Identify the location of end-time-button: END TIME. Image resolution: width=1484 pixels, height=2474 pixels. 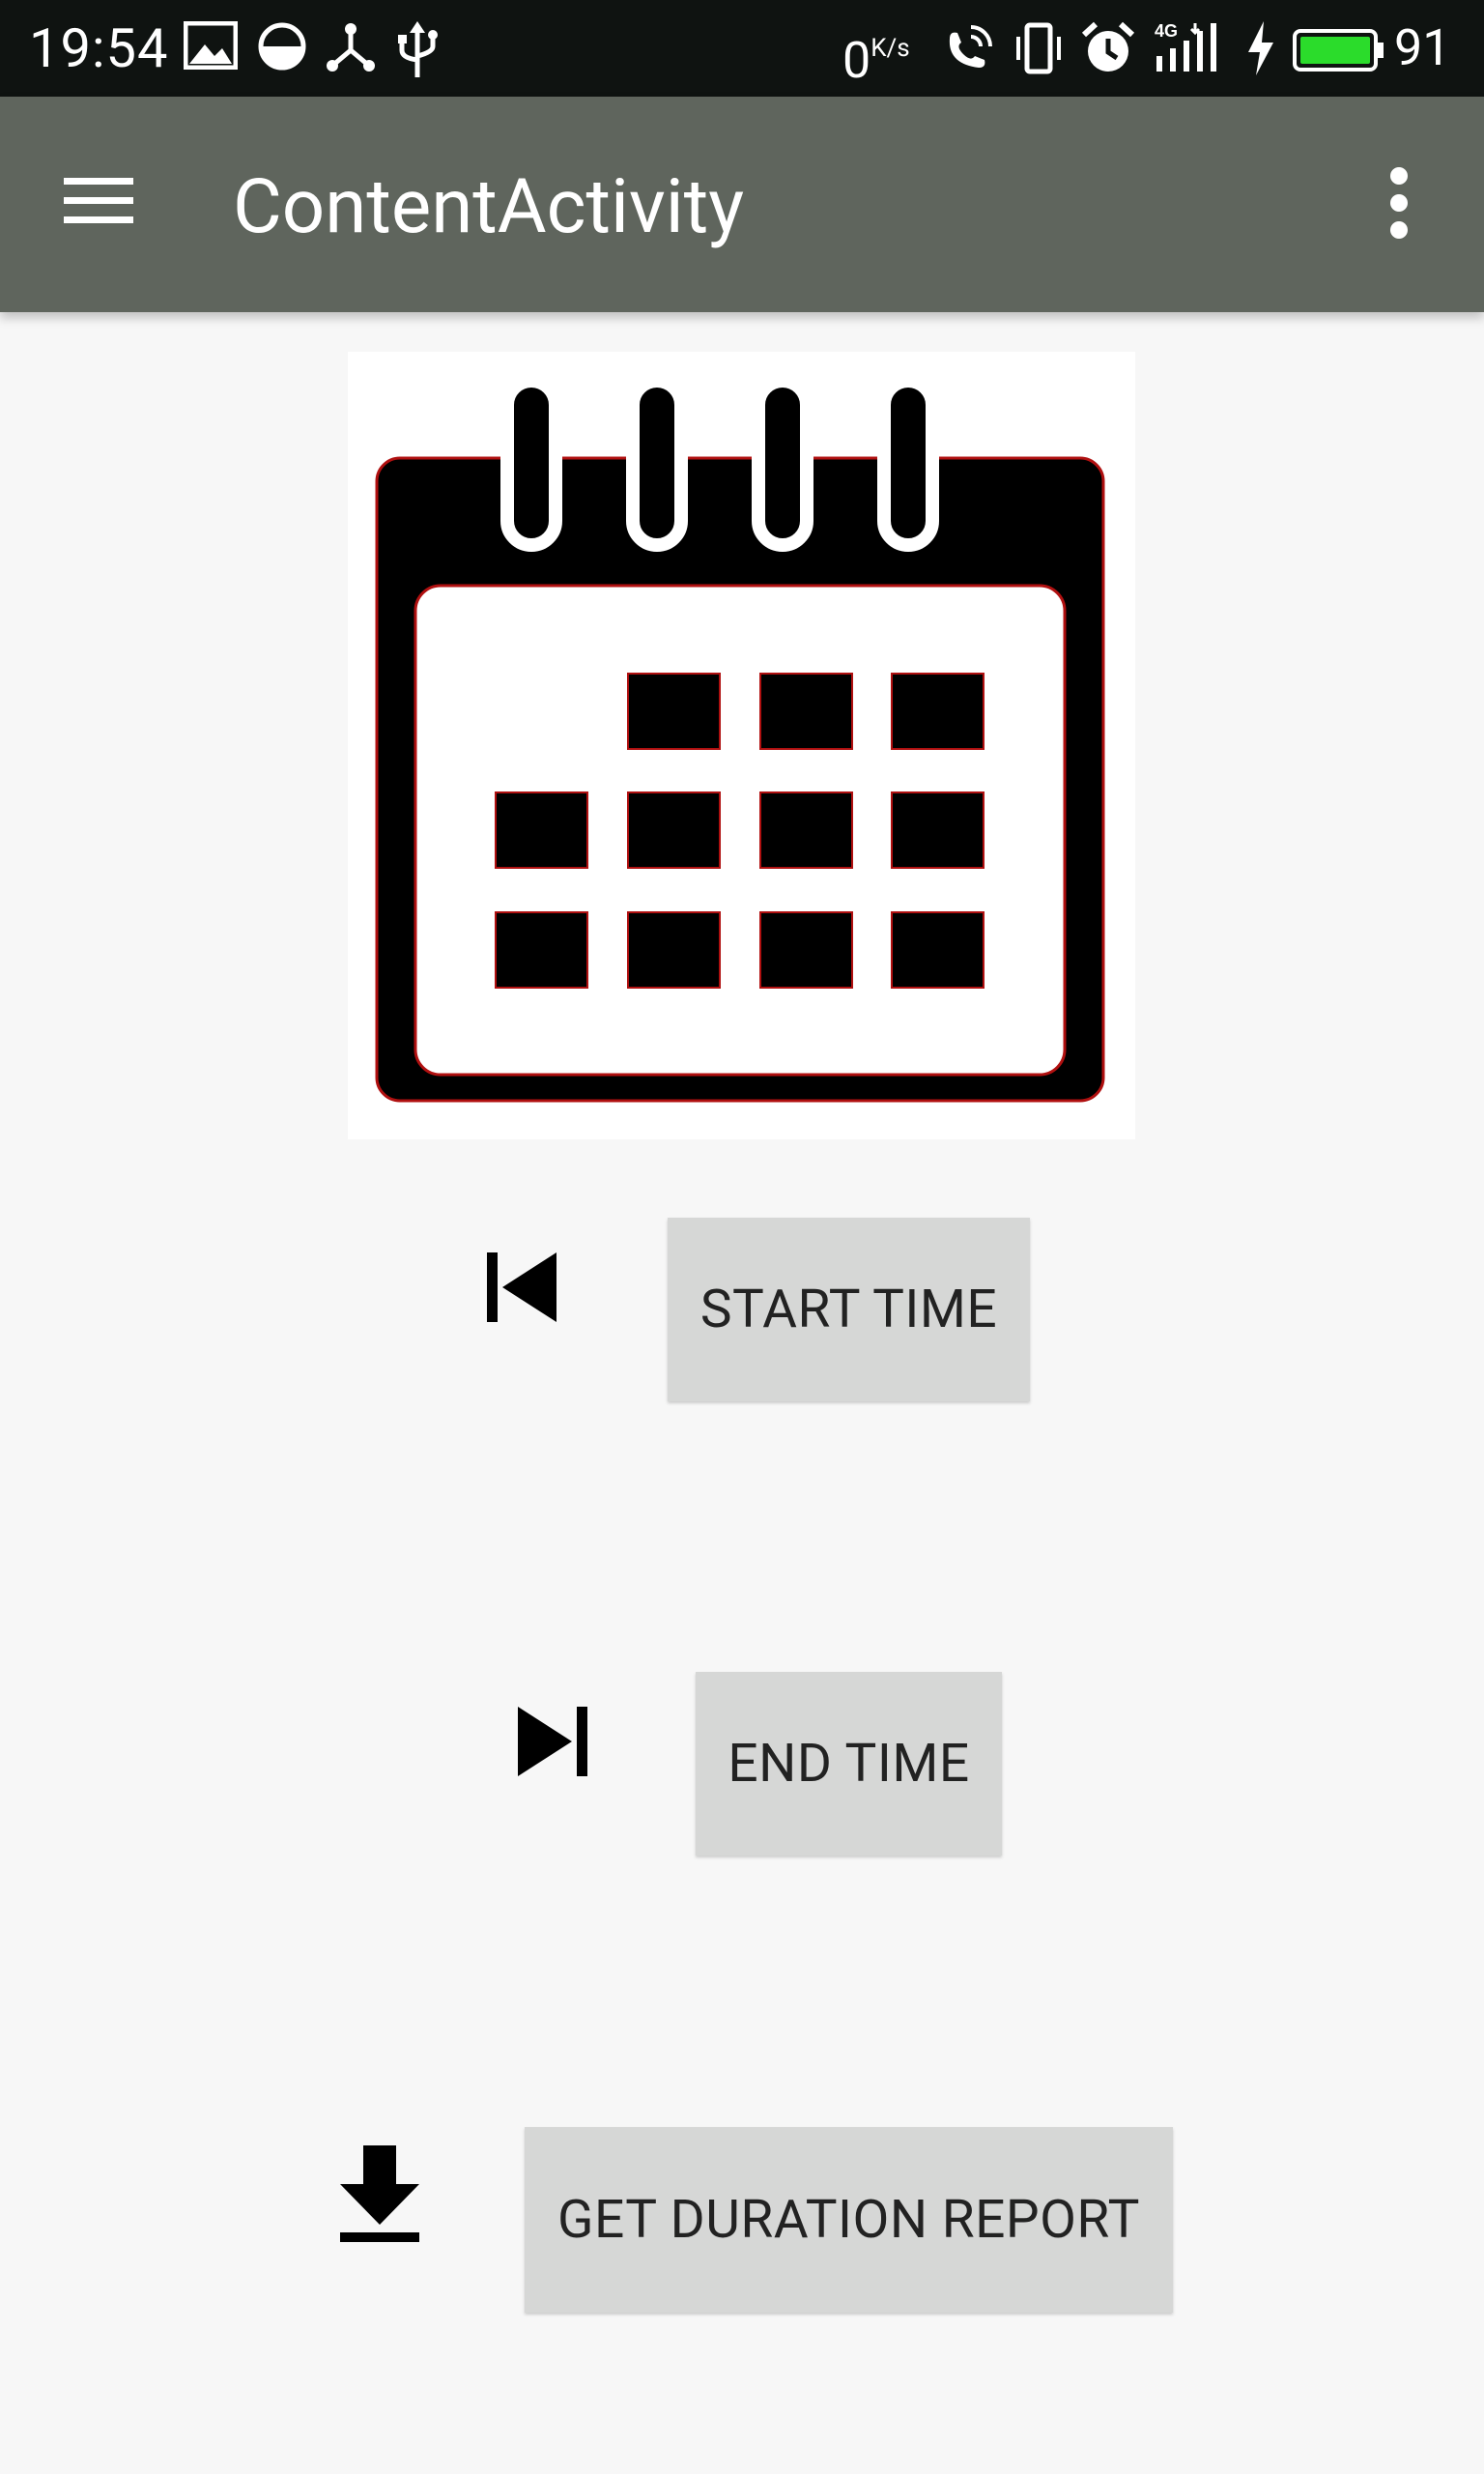
(849, 1764).